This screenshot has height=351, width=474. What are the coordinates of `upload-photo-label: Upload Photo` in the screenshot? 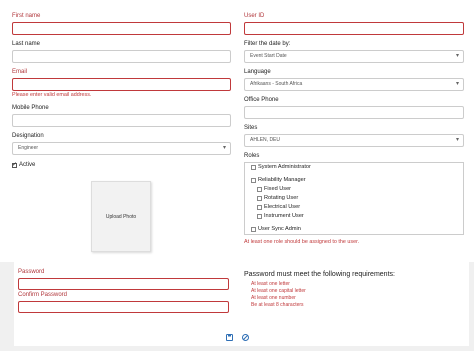 It's located at (121, 216).